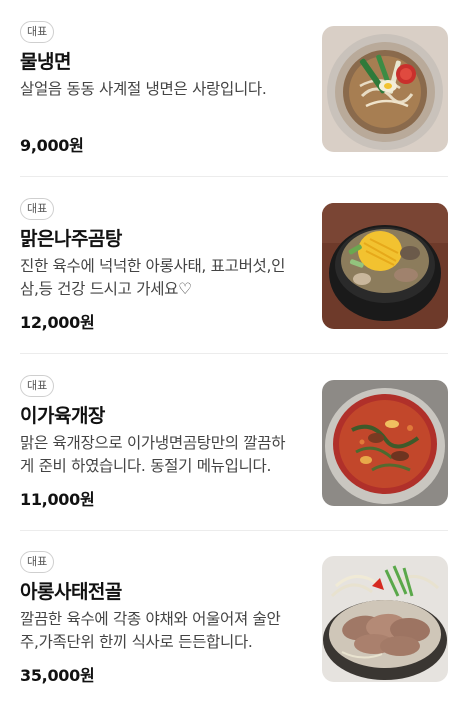  I want to click on menu-item-description: 진한 육수에 넉넉한 아롱사태, 표고버섯,인삼,등 건강 드시고 가세요♡, so click(153, 277).